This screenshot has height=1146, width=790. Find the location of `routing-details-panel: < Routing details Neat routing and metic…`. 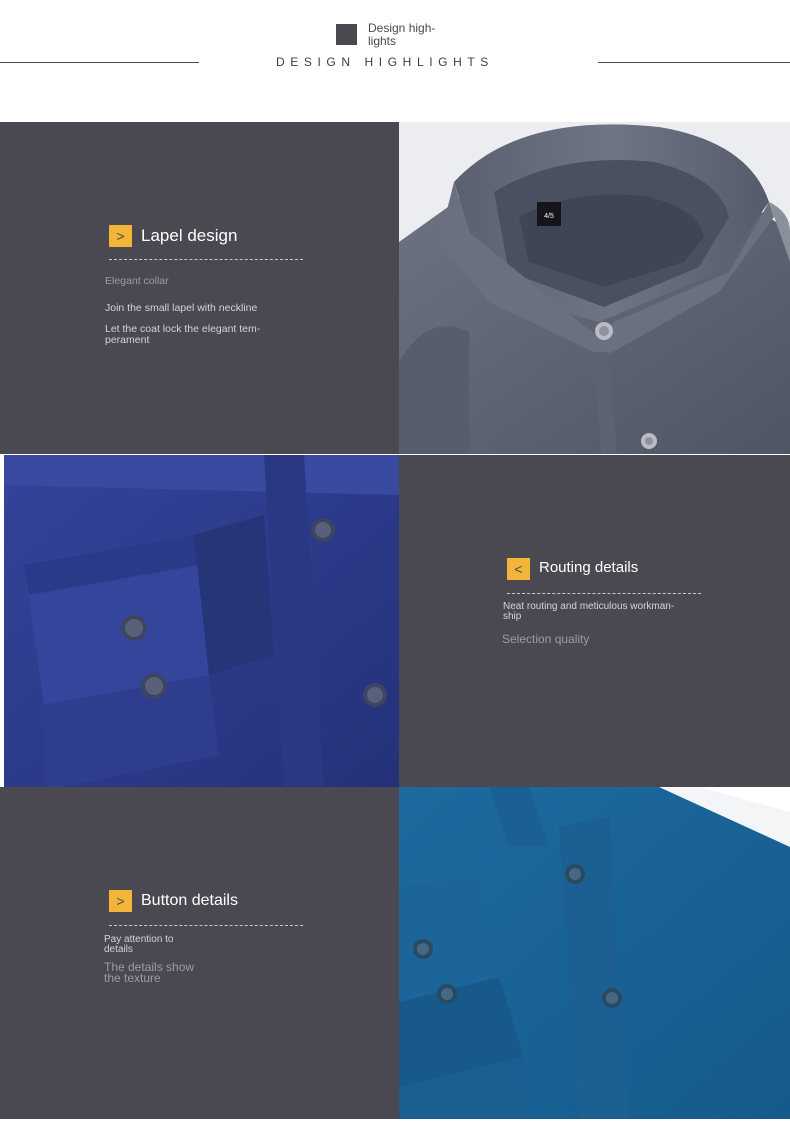

routing-details-panel: < Routing details Neat routing and metic… is located at coordinates (594, 621).